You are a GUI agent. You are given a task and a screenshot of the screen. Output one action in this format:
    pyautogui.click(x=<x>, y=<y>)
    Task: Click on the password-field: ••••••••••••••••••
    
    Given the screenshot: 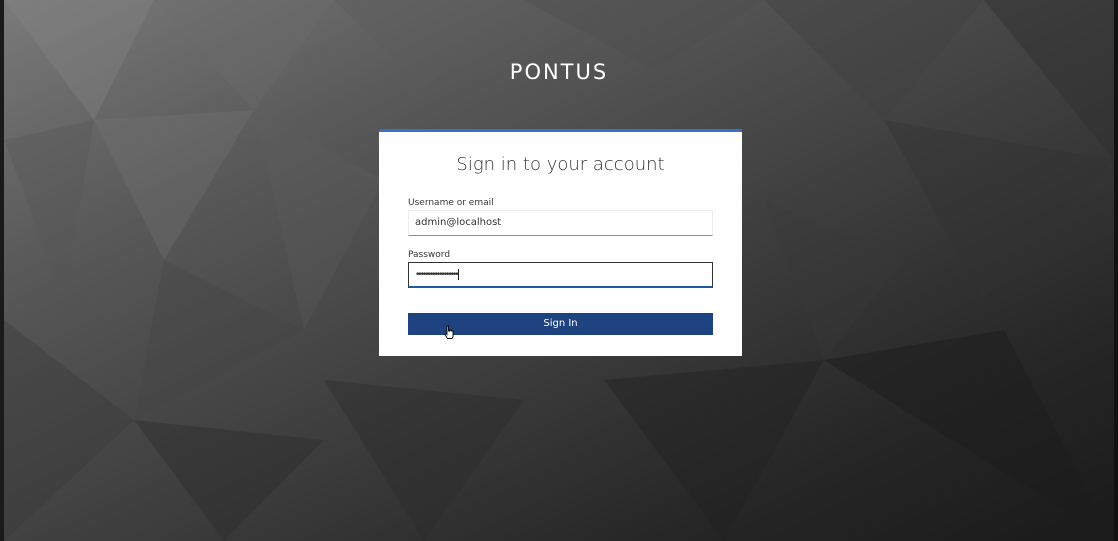 What is the action you would take?
    pyautogui.click(x=560, y=275)
    